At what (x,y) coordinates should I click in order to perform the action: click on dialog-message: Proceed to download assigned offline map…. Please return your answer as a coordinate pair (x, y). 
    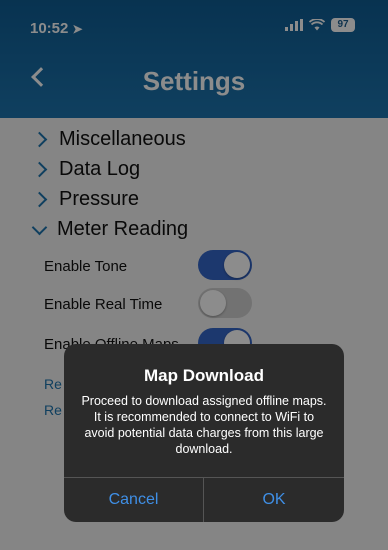
    Looking at the image, I should click on (204, 425).